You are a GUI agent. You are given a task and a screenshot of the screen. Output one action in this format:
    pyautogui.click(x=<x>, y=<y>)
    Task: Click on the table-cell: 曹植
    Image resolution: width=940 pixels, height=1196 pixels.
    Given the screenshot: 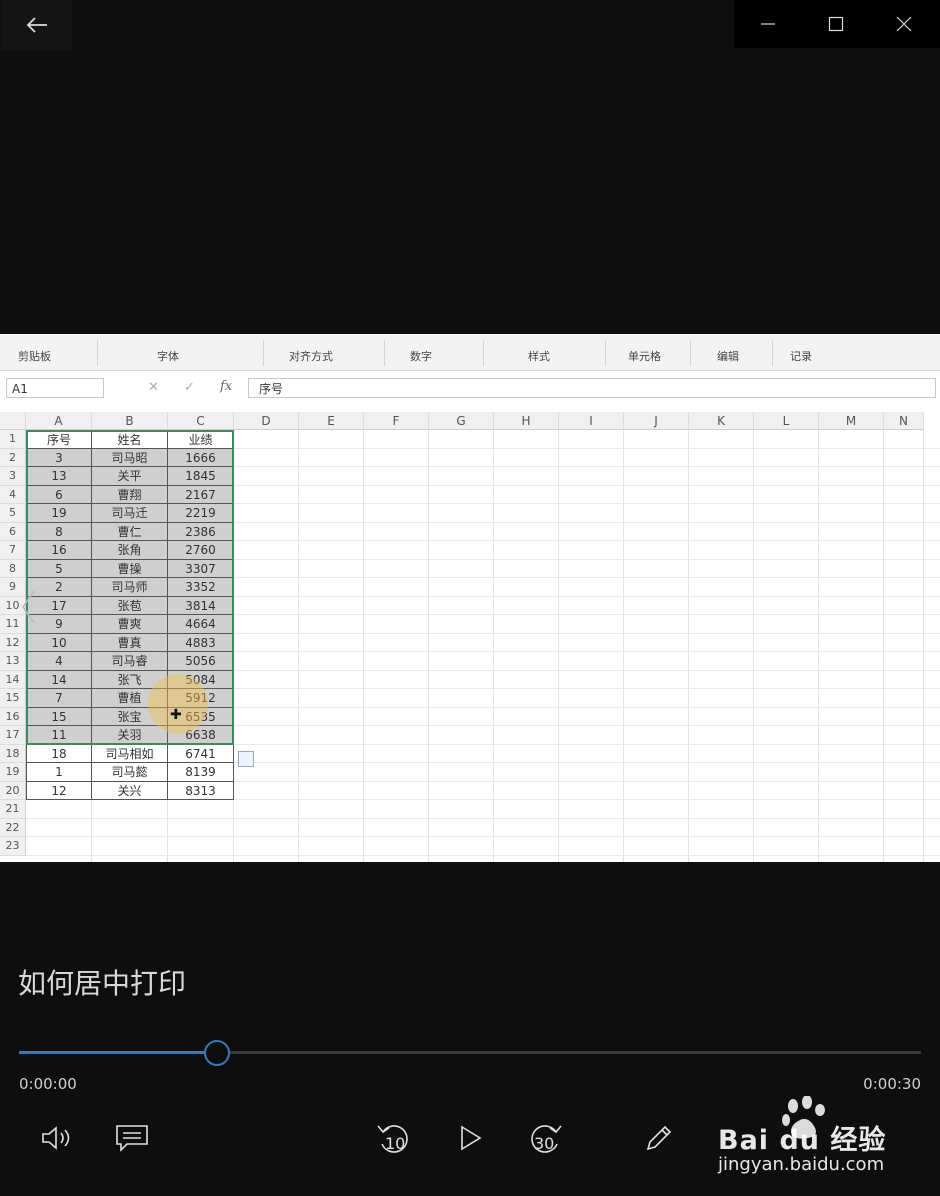 What is the action you would take?
    pyautogui.click(x=130, y=698)
    